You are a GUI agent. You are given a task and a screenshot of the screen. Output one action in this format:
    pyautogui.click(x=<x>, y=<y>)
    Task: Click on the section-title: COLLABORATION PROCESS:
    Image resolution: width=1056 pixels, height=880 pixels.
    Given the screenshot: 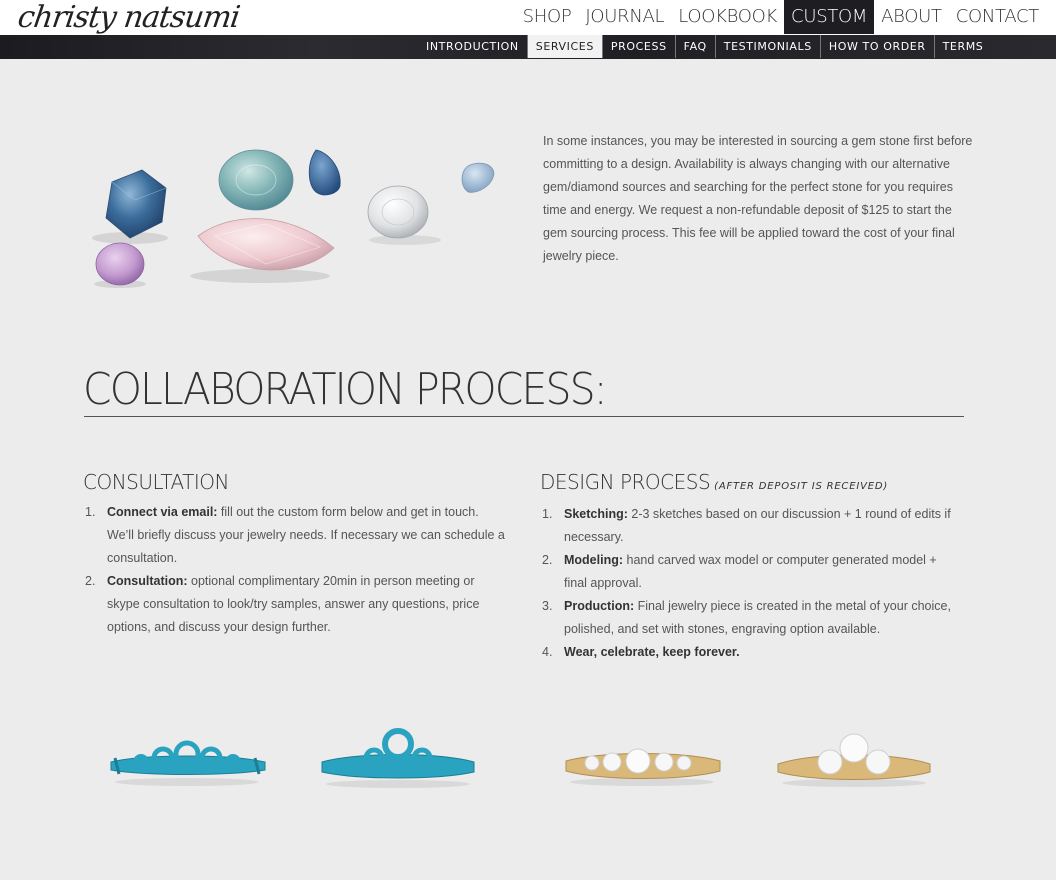 What is the action you would take?
    pyautogui.click(x=345, y=389)
    